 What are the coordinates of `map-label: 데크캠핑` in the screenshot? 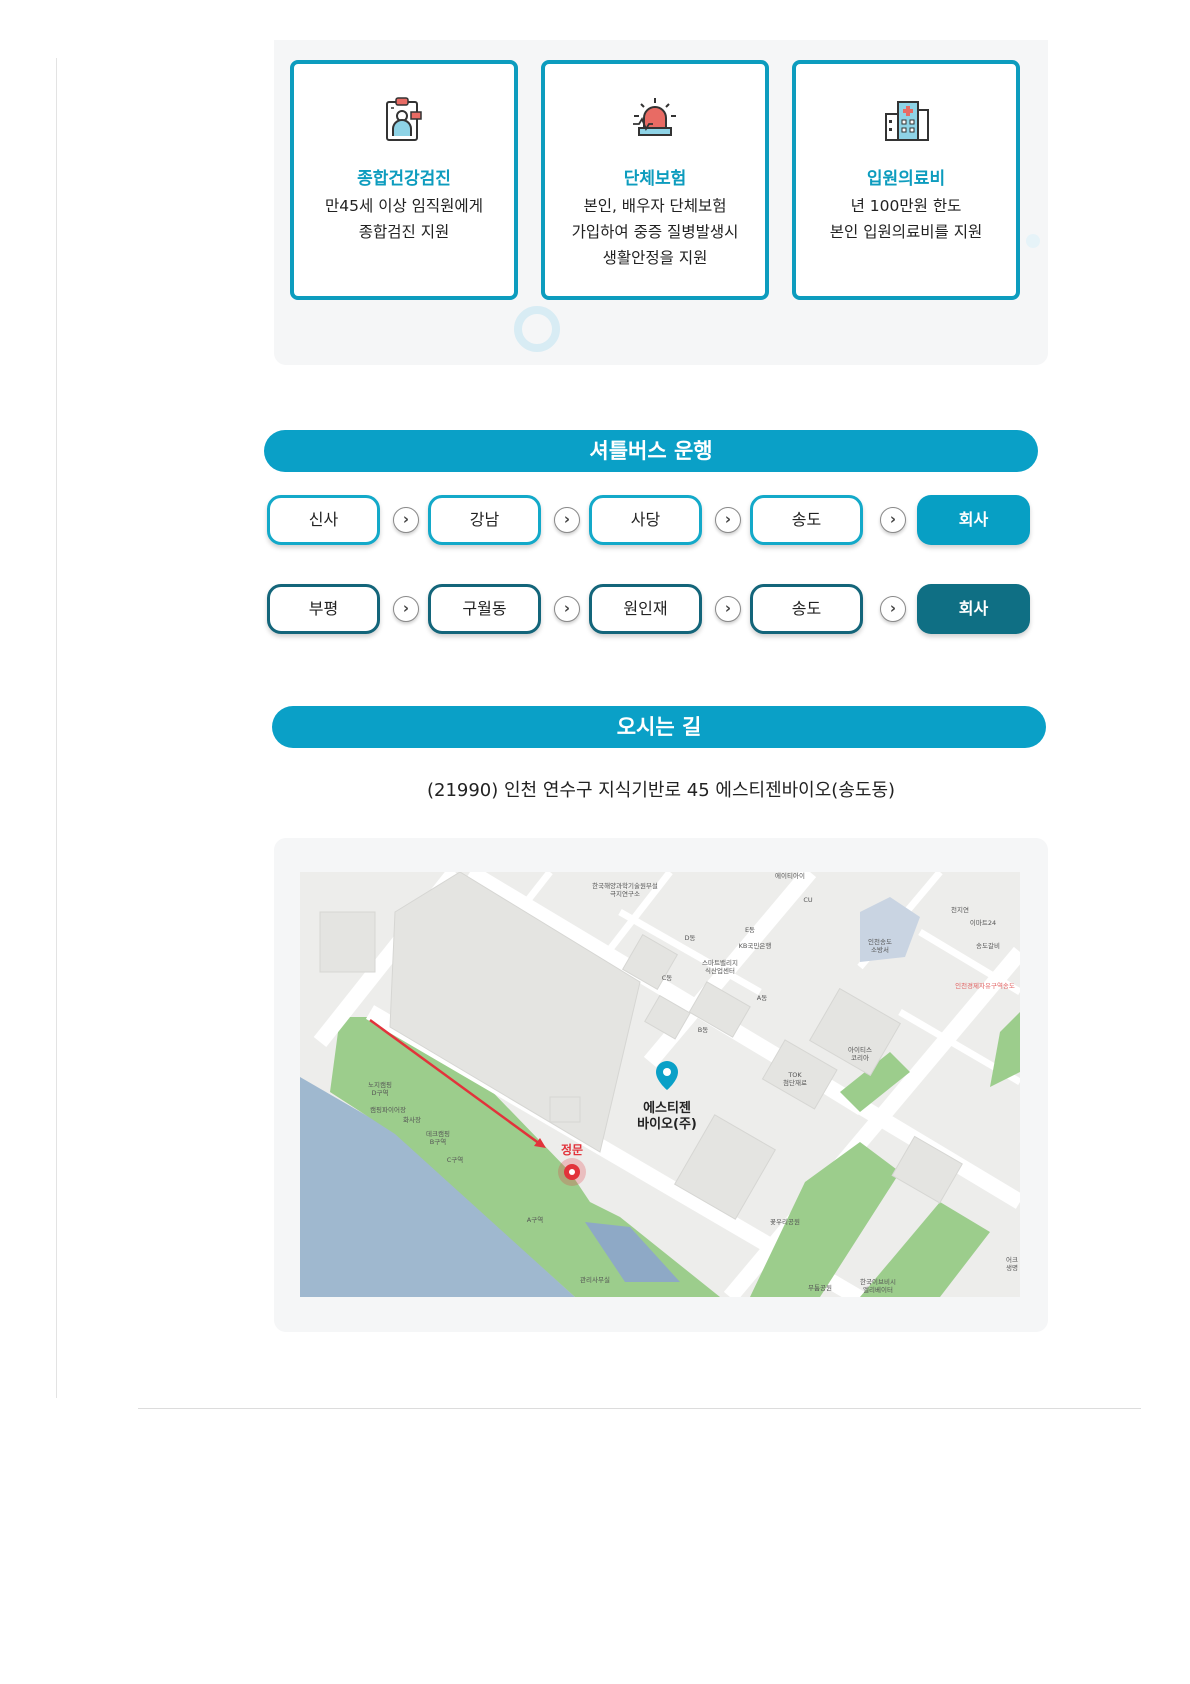 It's located at (438, 1133).